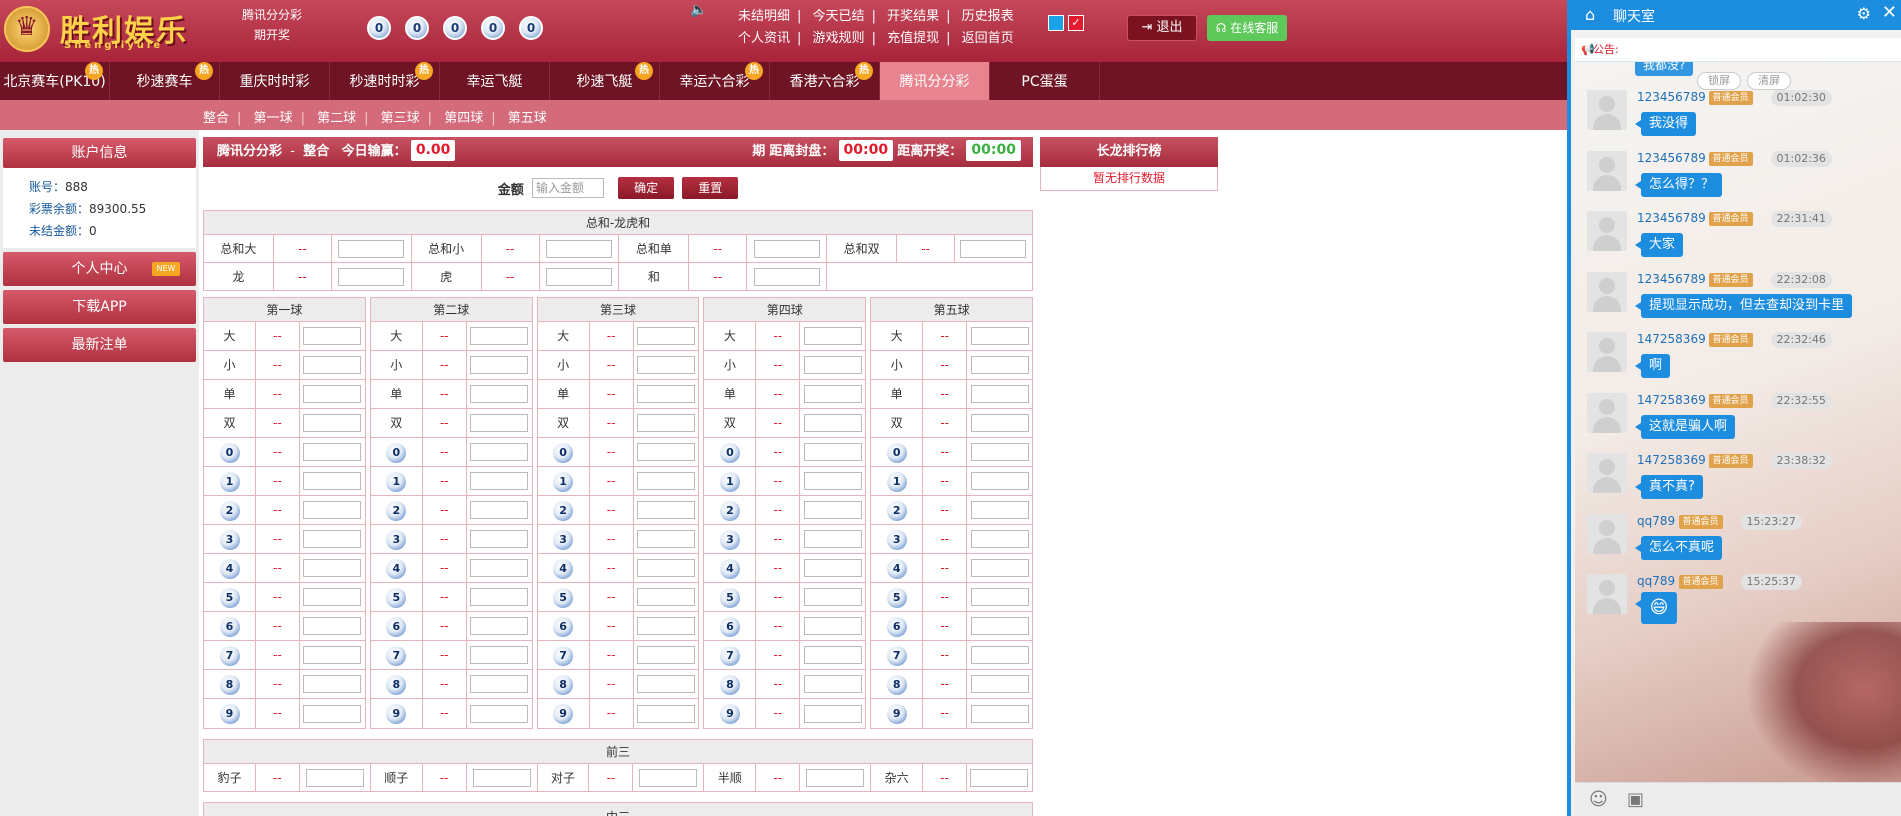 This screenshot has width=1901, height=816. Describe the element at coordinates (99, 307) in the screenshot. I see `download-app-button: 下载APP` at that location.